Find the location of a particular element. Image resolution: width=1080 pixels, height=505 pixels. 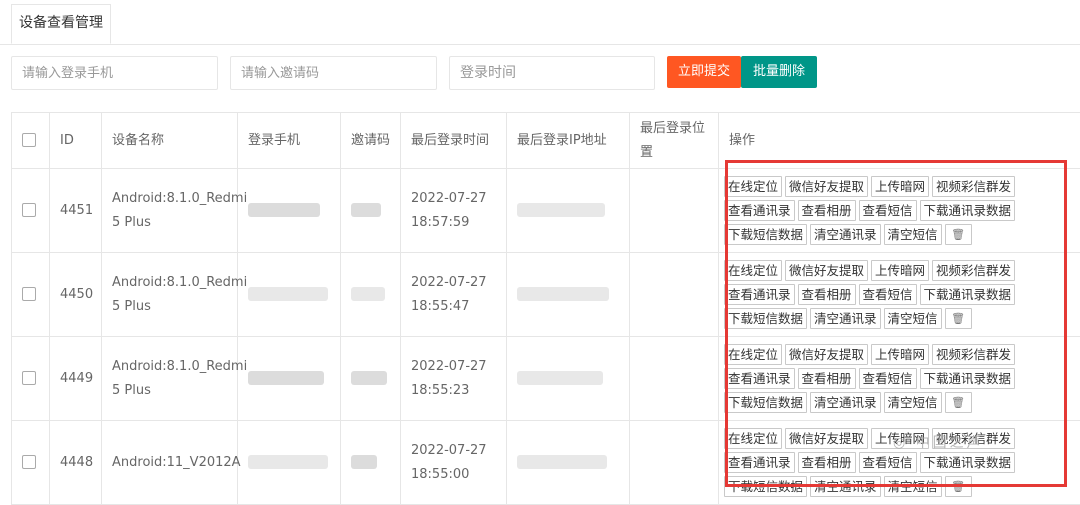

login-time: 18:55:00 is located at coordinates (440, 474).